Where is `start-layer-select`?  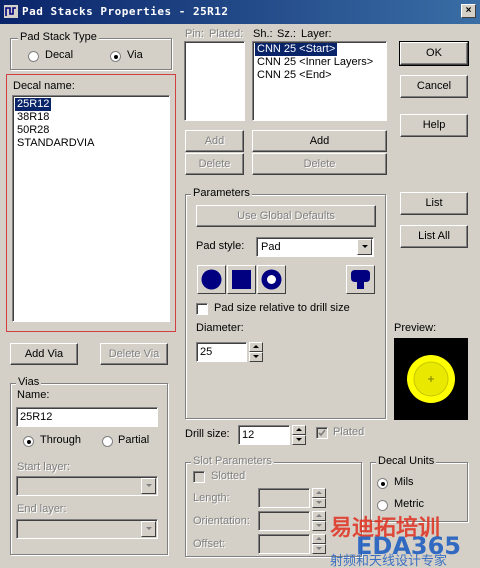 start-layer-select is located at coordinates (87, 486).